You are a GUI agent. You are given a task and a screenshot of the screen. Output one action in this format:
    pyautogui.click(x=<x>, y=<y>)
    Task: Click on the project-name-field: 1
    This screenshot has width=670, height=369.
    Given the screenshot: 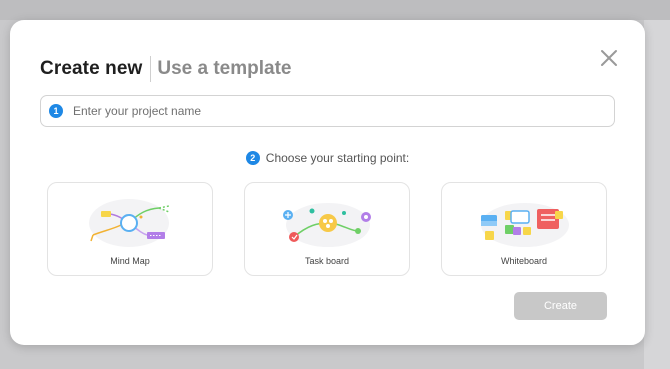 What is the action you would take?
    pyautogui.click(x=327, y=111)
    